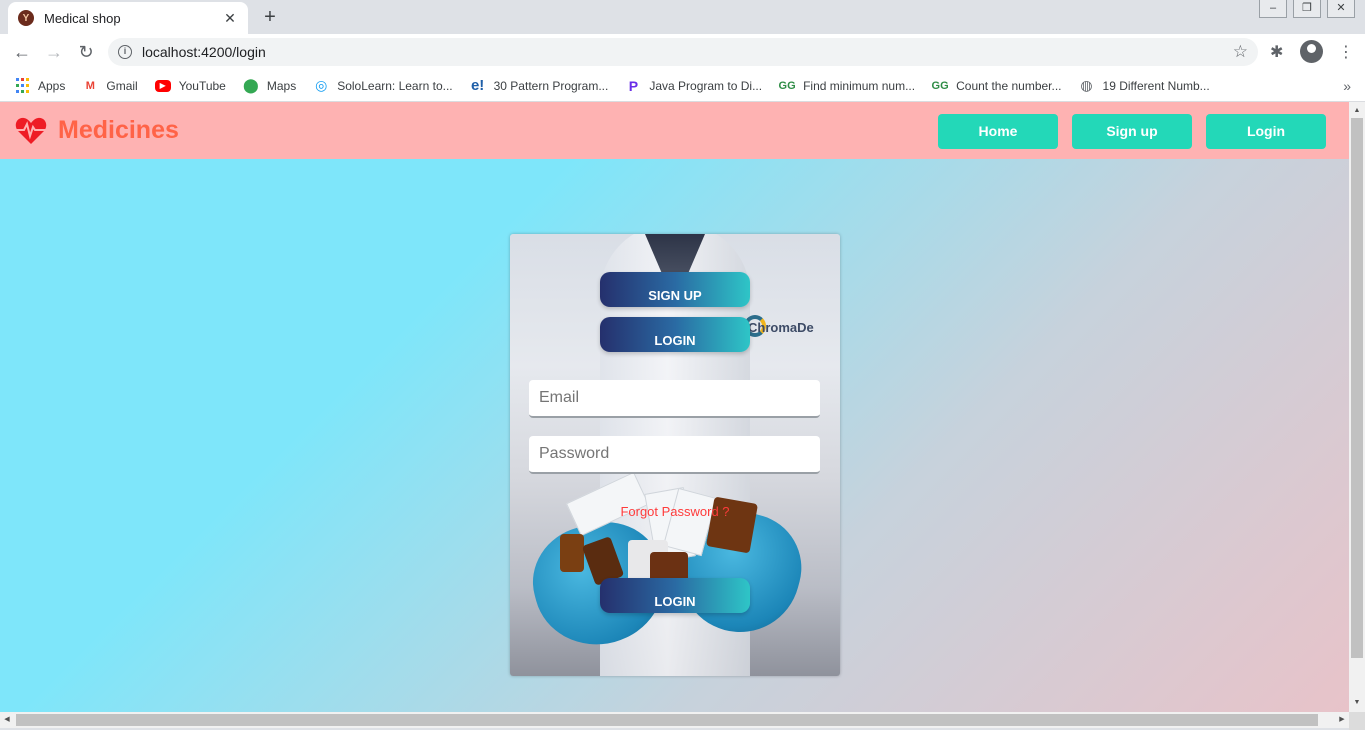 The width and height of the screenshot is (1365, 730). What do you see at coordinates (1273, 9) in the screenshot?
I see `minimize-window-button: –` at bounding box center [1273, 9].